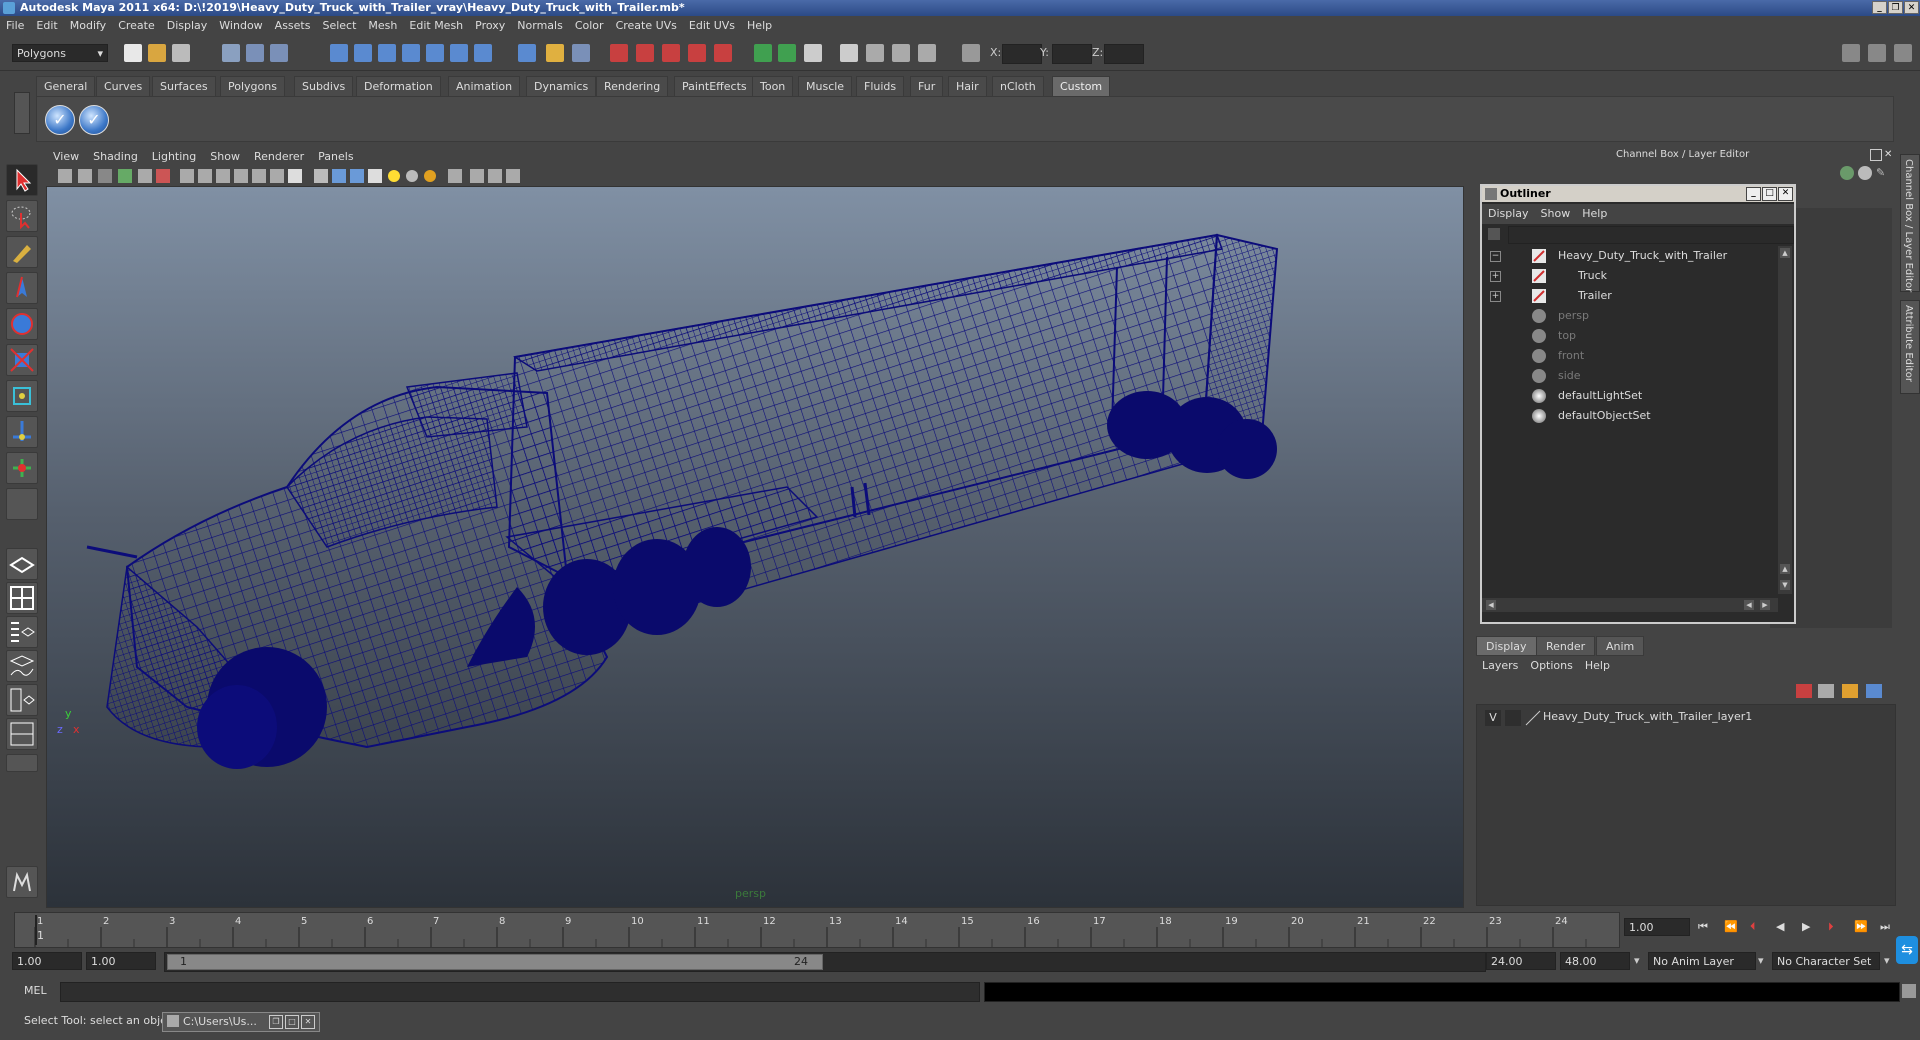  Describe the element at coordinates (671, 53) in the screenshot. I see `snap-view-icon` at that location.